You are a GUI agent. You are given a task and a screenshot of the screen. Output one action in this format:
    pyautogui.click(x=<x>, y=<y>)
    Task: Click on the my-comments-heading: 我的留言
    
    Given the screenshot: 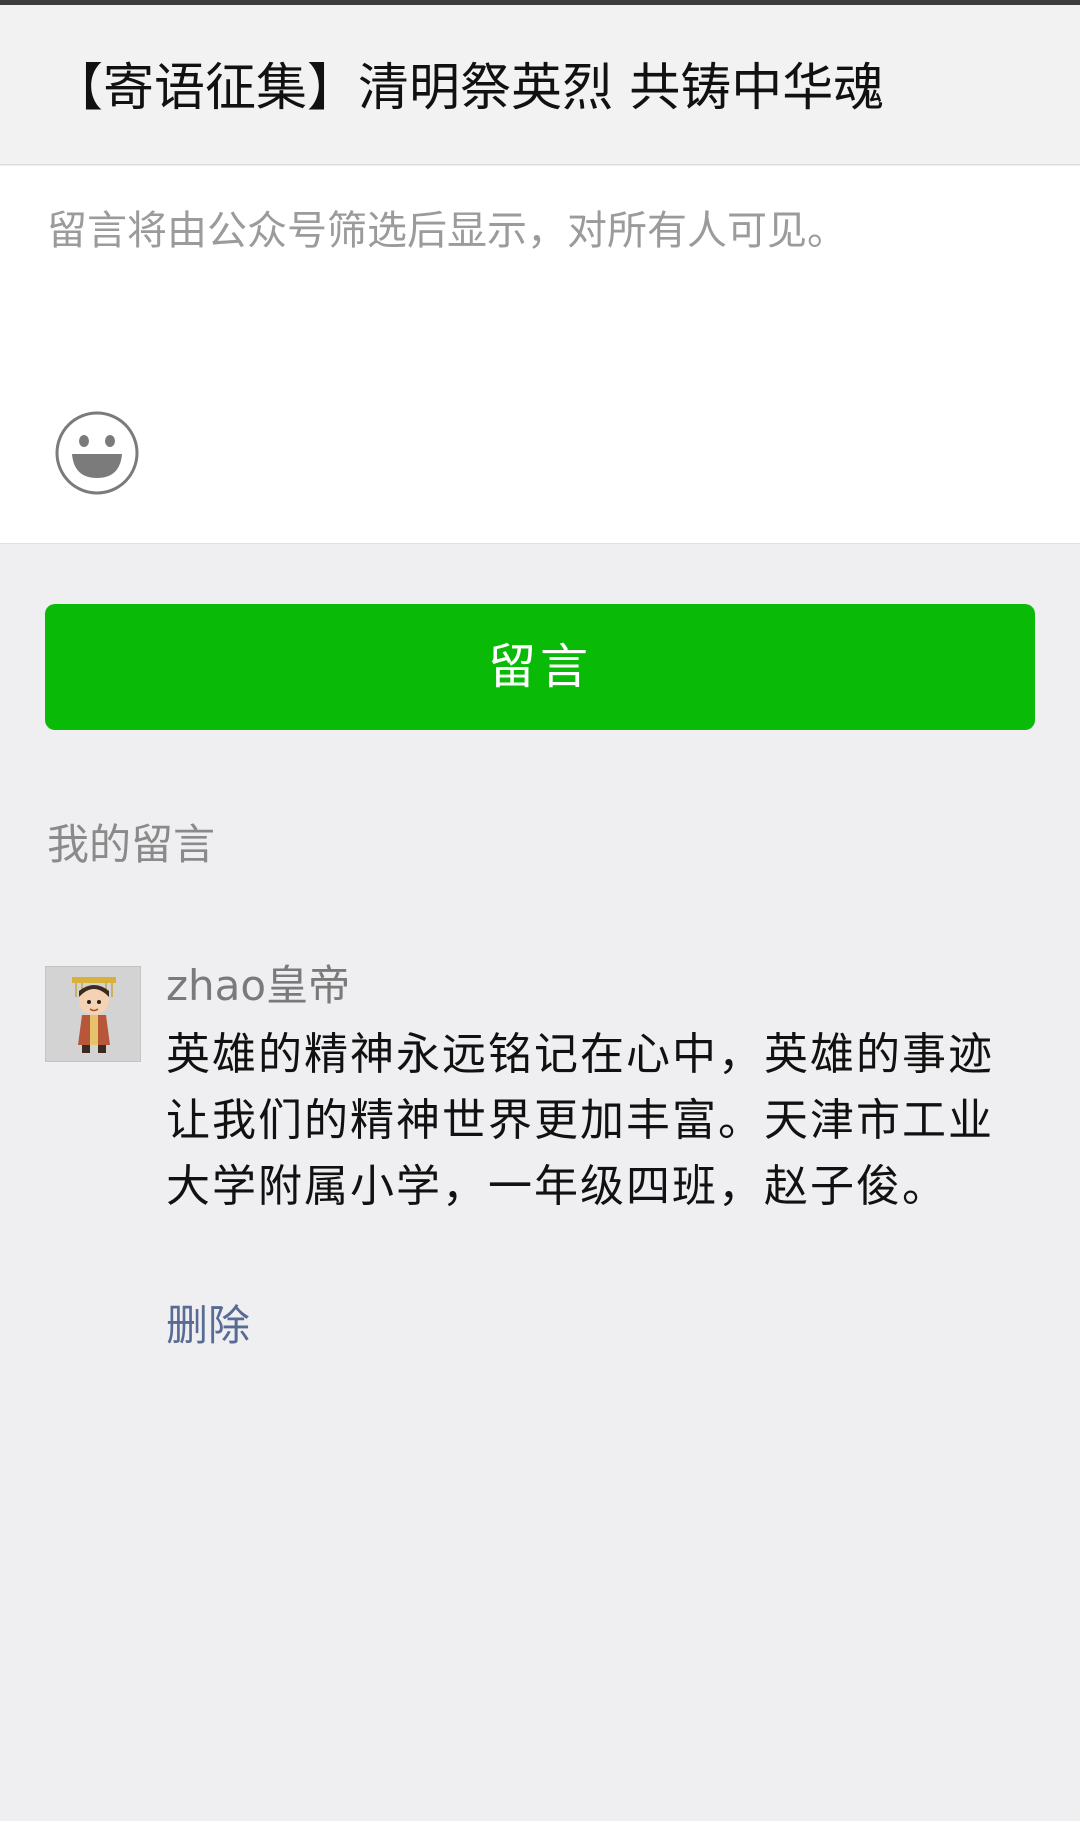 What is the action you would take?
    pyautogui.click(x=131, y=844)
    